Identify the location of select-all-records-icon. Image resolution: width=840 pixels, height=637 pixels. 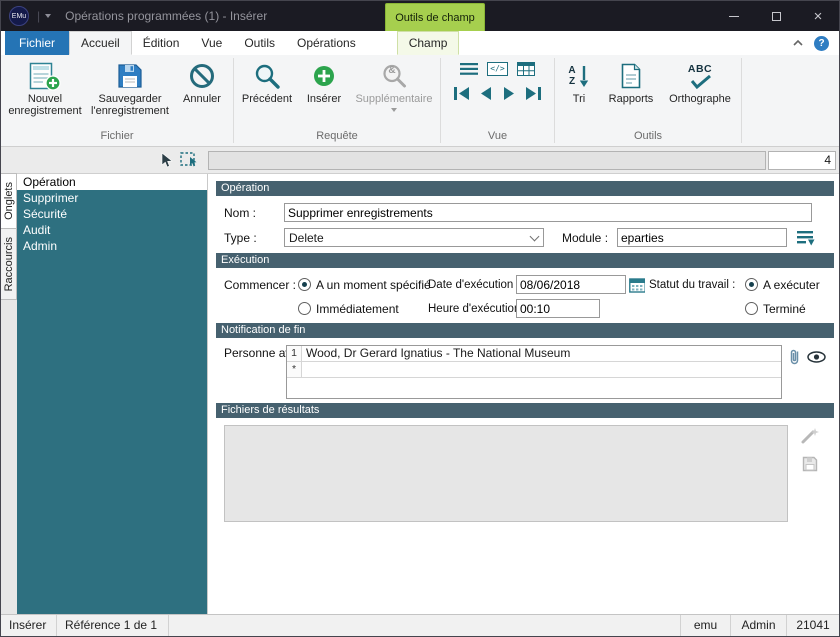
(190, 160).